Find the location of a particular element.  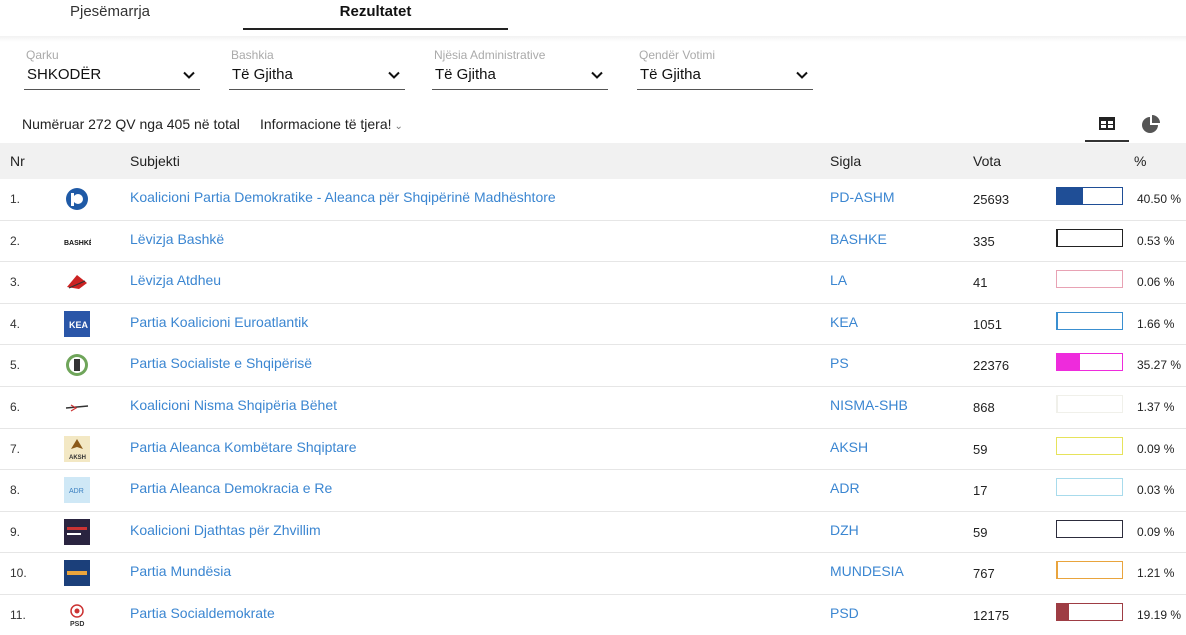

column-header-percent: % is located at coordinates (1140, 161).